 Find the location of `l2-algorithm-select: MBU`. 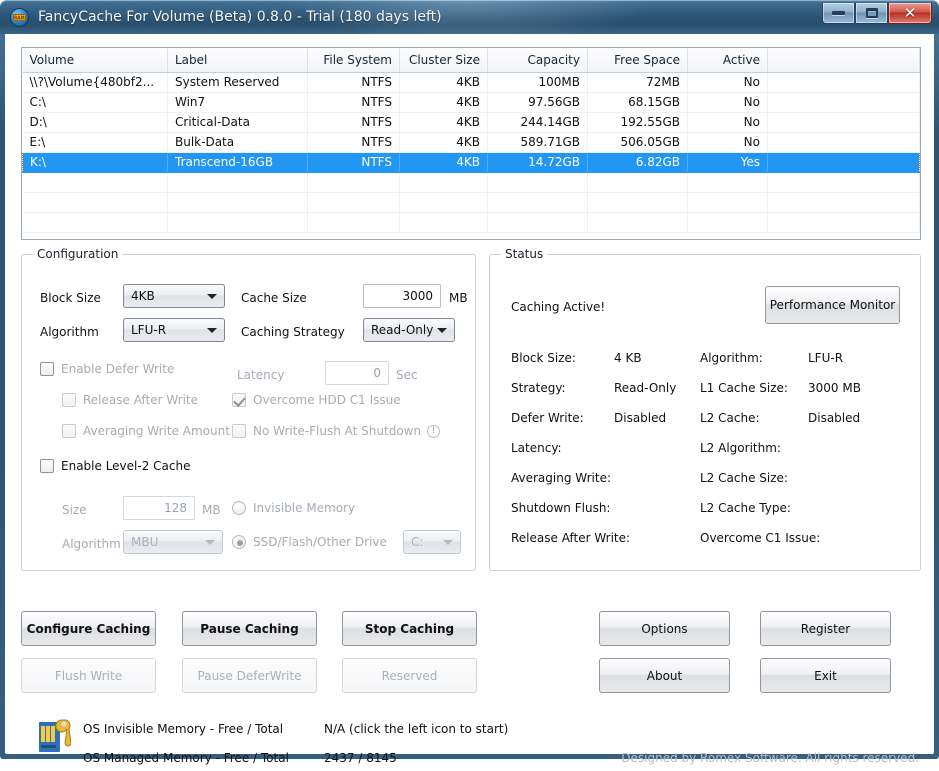

l2-algorithm-select: MBU is located at coordinates (173, 542).